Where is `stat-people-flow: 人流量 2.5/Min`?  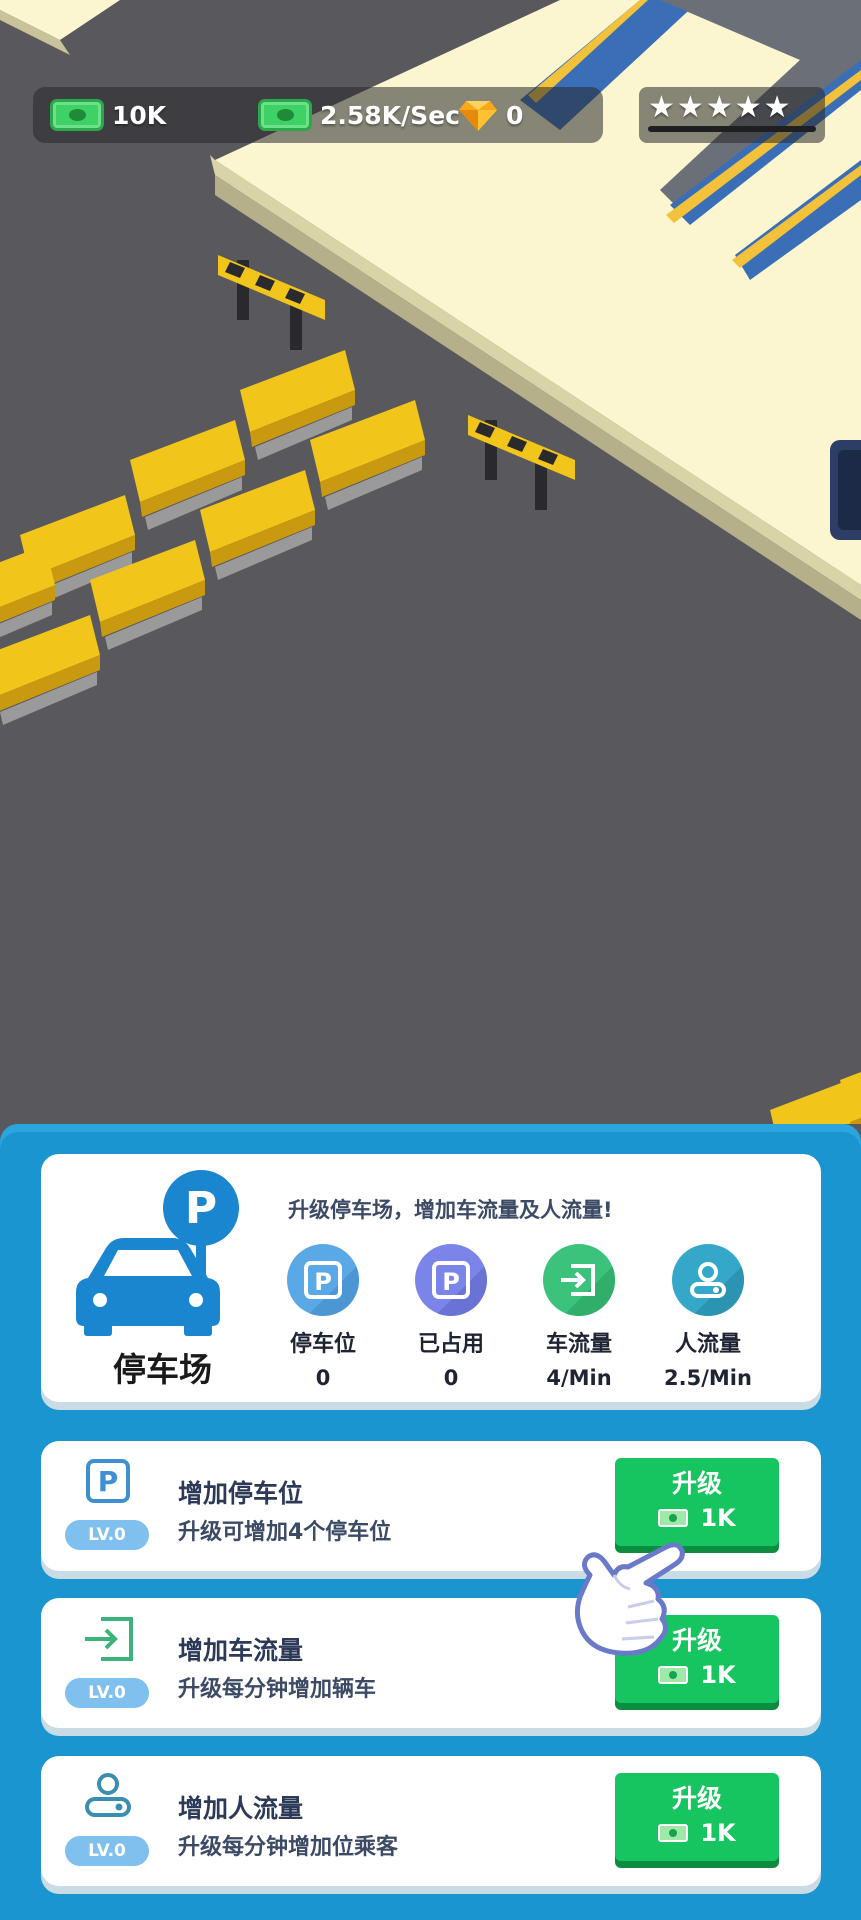
stat-people-flow: 人流量 2.5/Min is located at coordinates (708, 1317).